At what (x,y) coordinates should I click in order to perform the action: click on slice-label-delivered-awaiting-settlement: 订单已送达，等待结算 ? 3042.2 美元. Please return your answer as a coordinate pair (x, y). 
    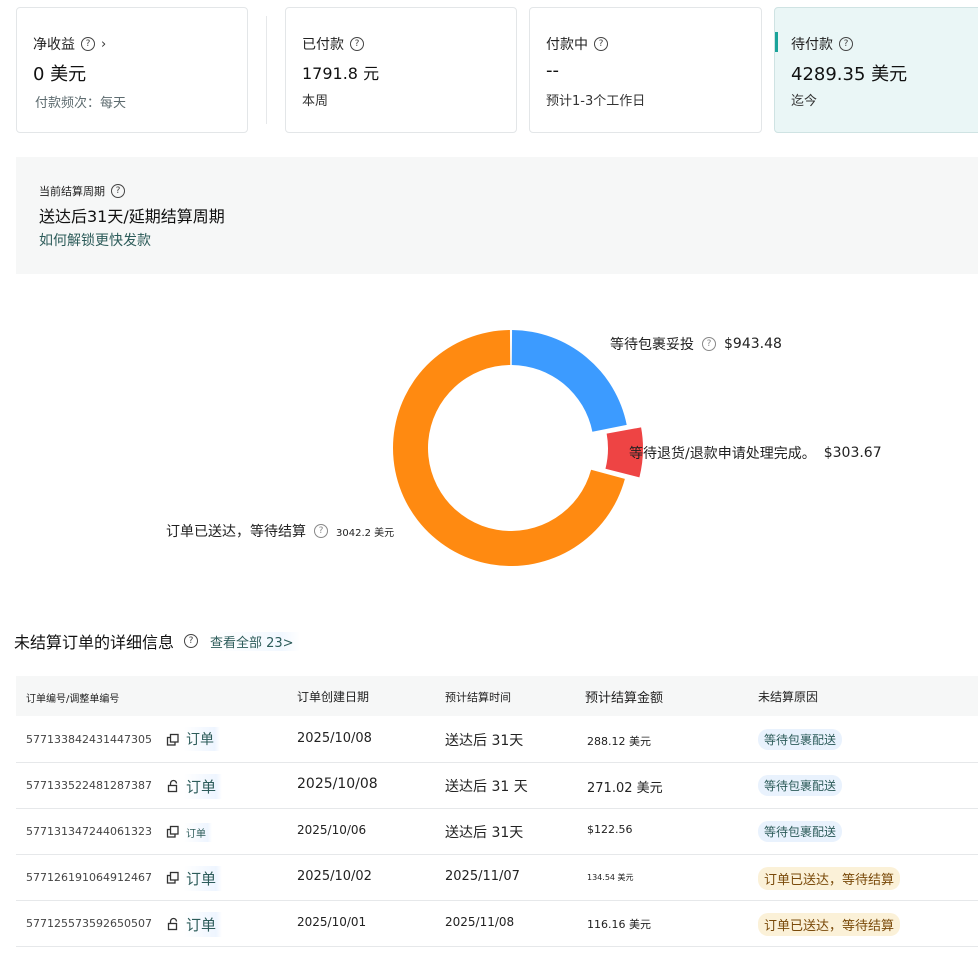
    Looking at the image, I should click on (280, 532).